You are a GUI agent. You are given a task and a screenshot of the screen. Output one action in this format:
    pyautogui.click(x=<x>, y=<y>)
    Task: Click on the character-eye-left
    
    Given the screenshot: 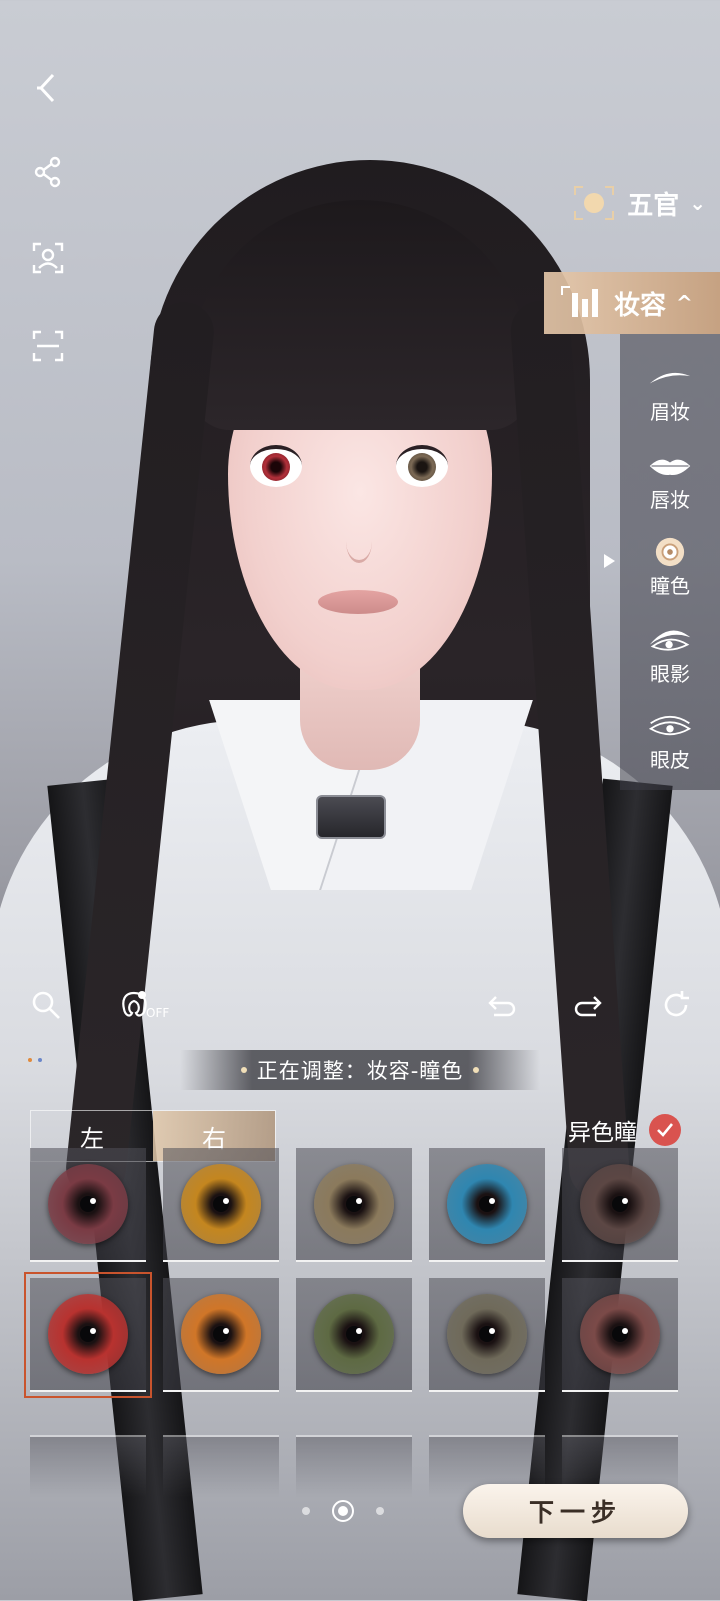 What is the action you would take?
    pyautogui.click(x=276, y=466)
    